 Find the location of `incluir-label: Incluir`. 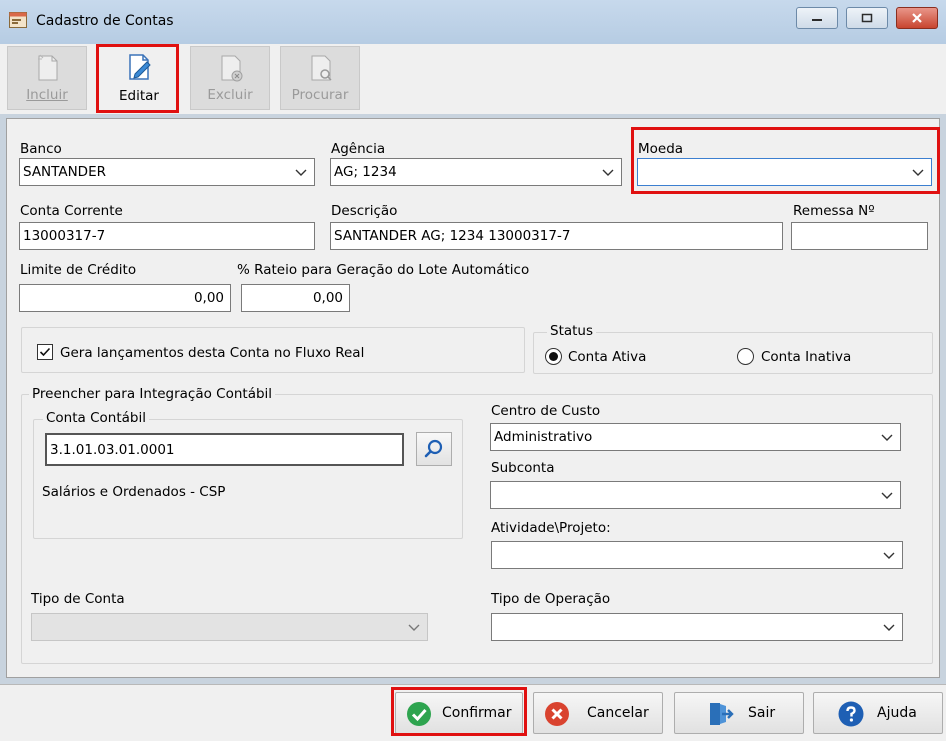

incluir-label: Incluir is located at coordinates (47, 95).